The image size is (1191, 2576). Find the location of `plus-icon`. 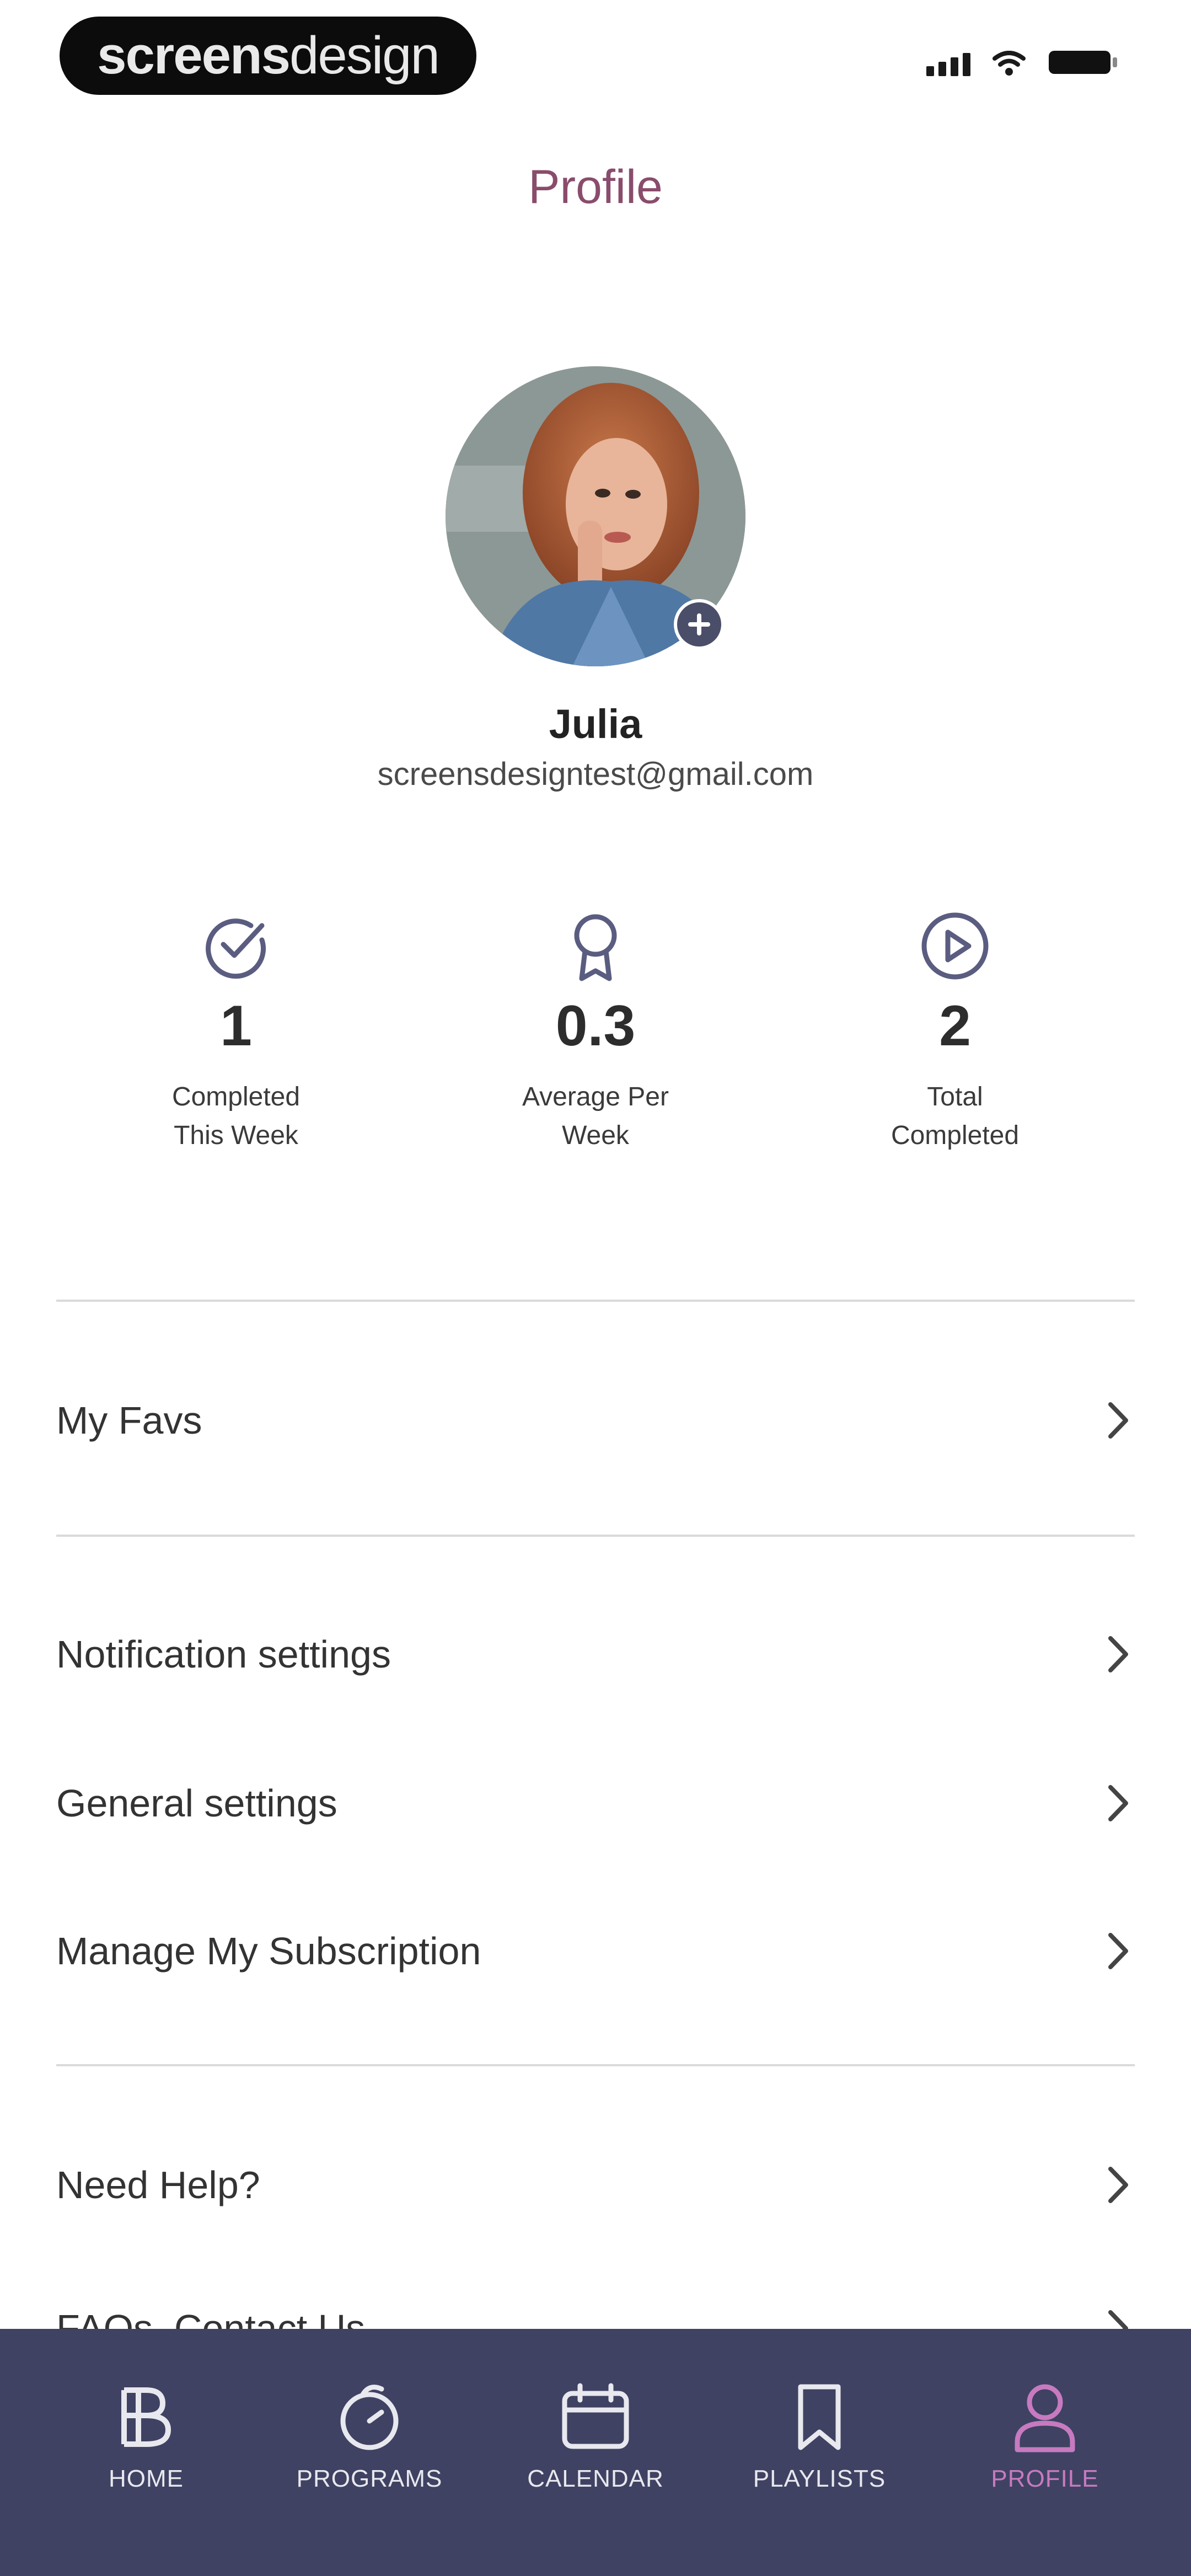

plus-icon is located at coordinates (699, 624).